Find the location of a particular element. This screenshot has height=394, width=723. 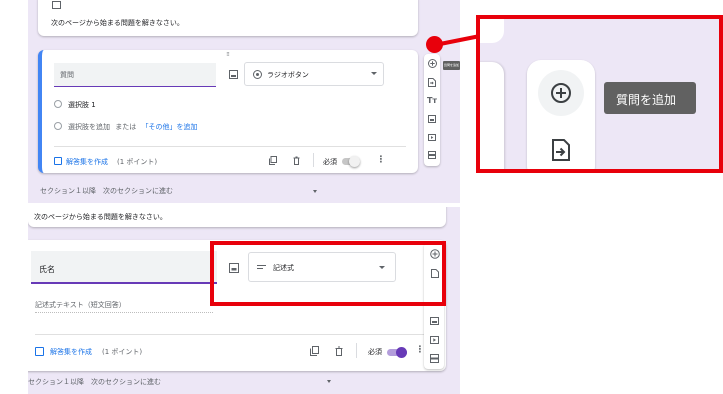

option-radio is located at coordinates (58, 104).